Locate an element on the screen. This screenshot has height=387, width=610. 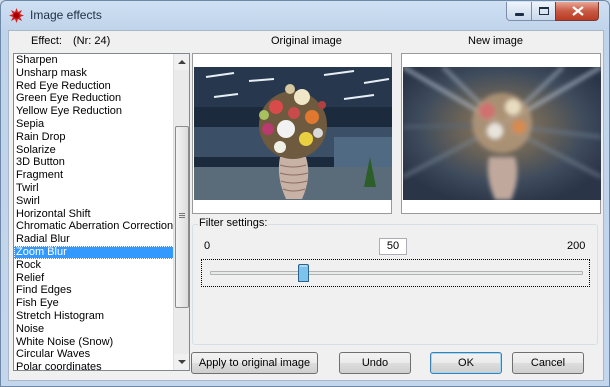
apply-to-original-button: Apply to original image is located at coordinates (254, 363).